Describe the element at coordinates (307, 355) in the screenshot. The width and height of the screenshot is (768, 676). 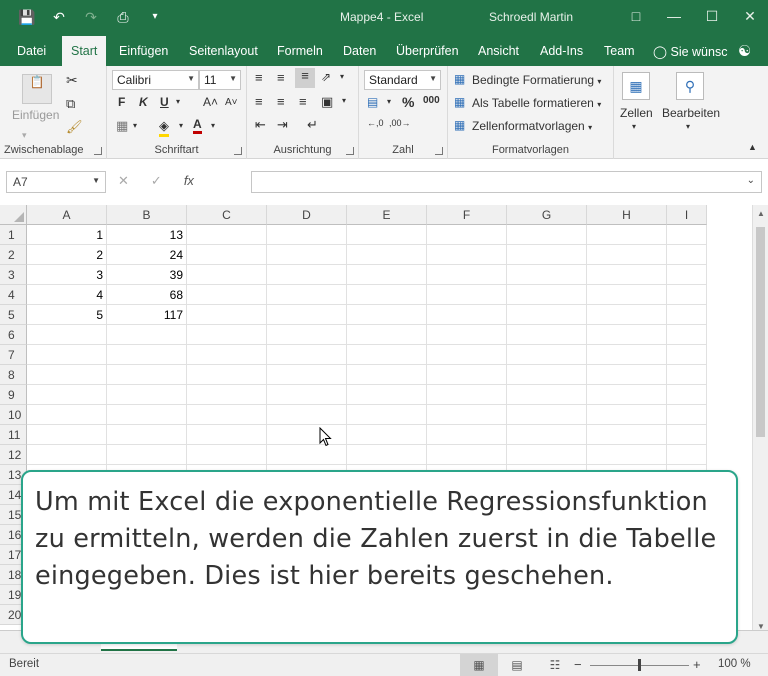
I see `cell-d7` at that location.